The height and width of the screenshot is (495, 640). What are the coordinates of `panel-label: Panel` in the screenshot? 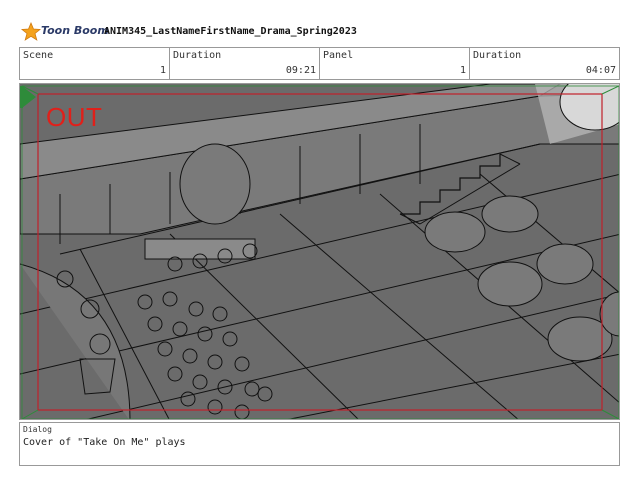 It's located at (338, 55).